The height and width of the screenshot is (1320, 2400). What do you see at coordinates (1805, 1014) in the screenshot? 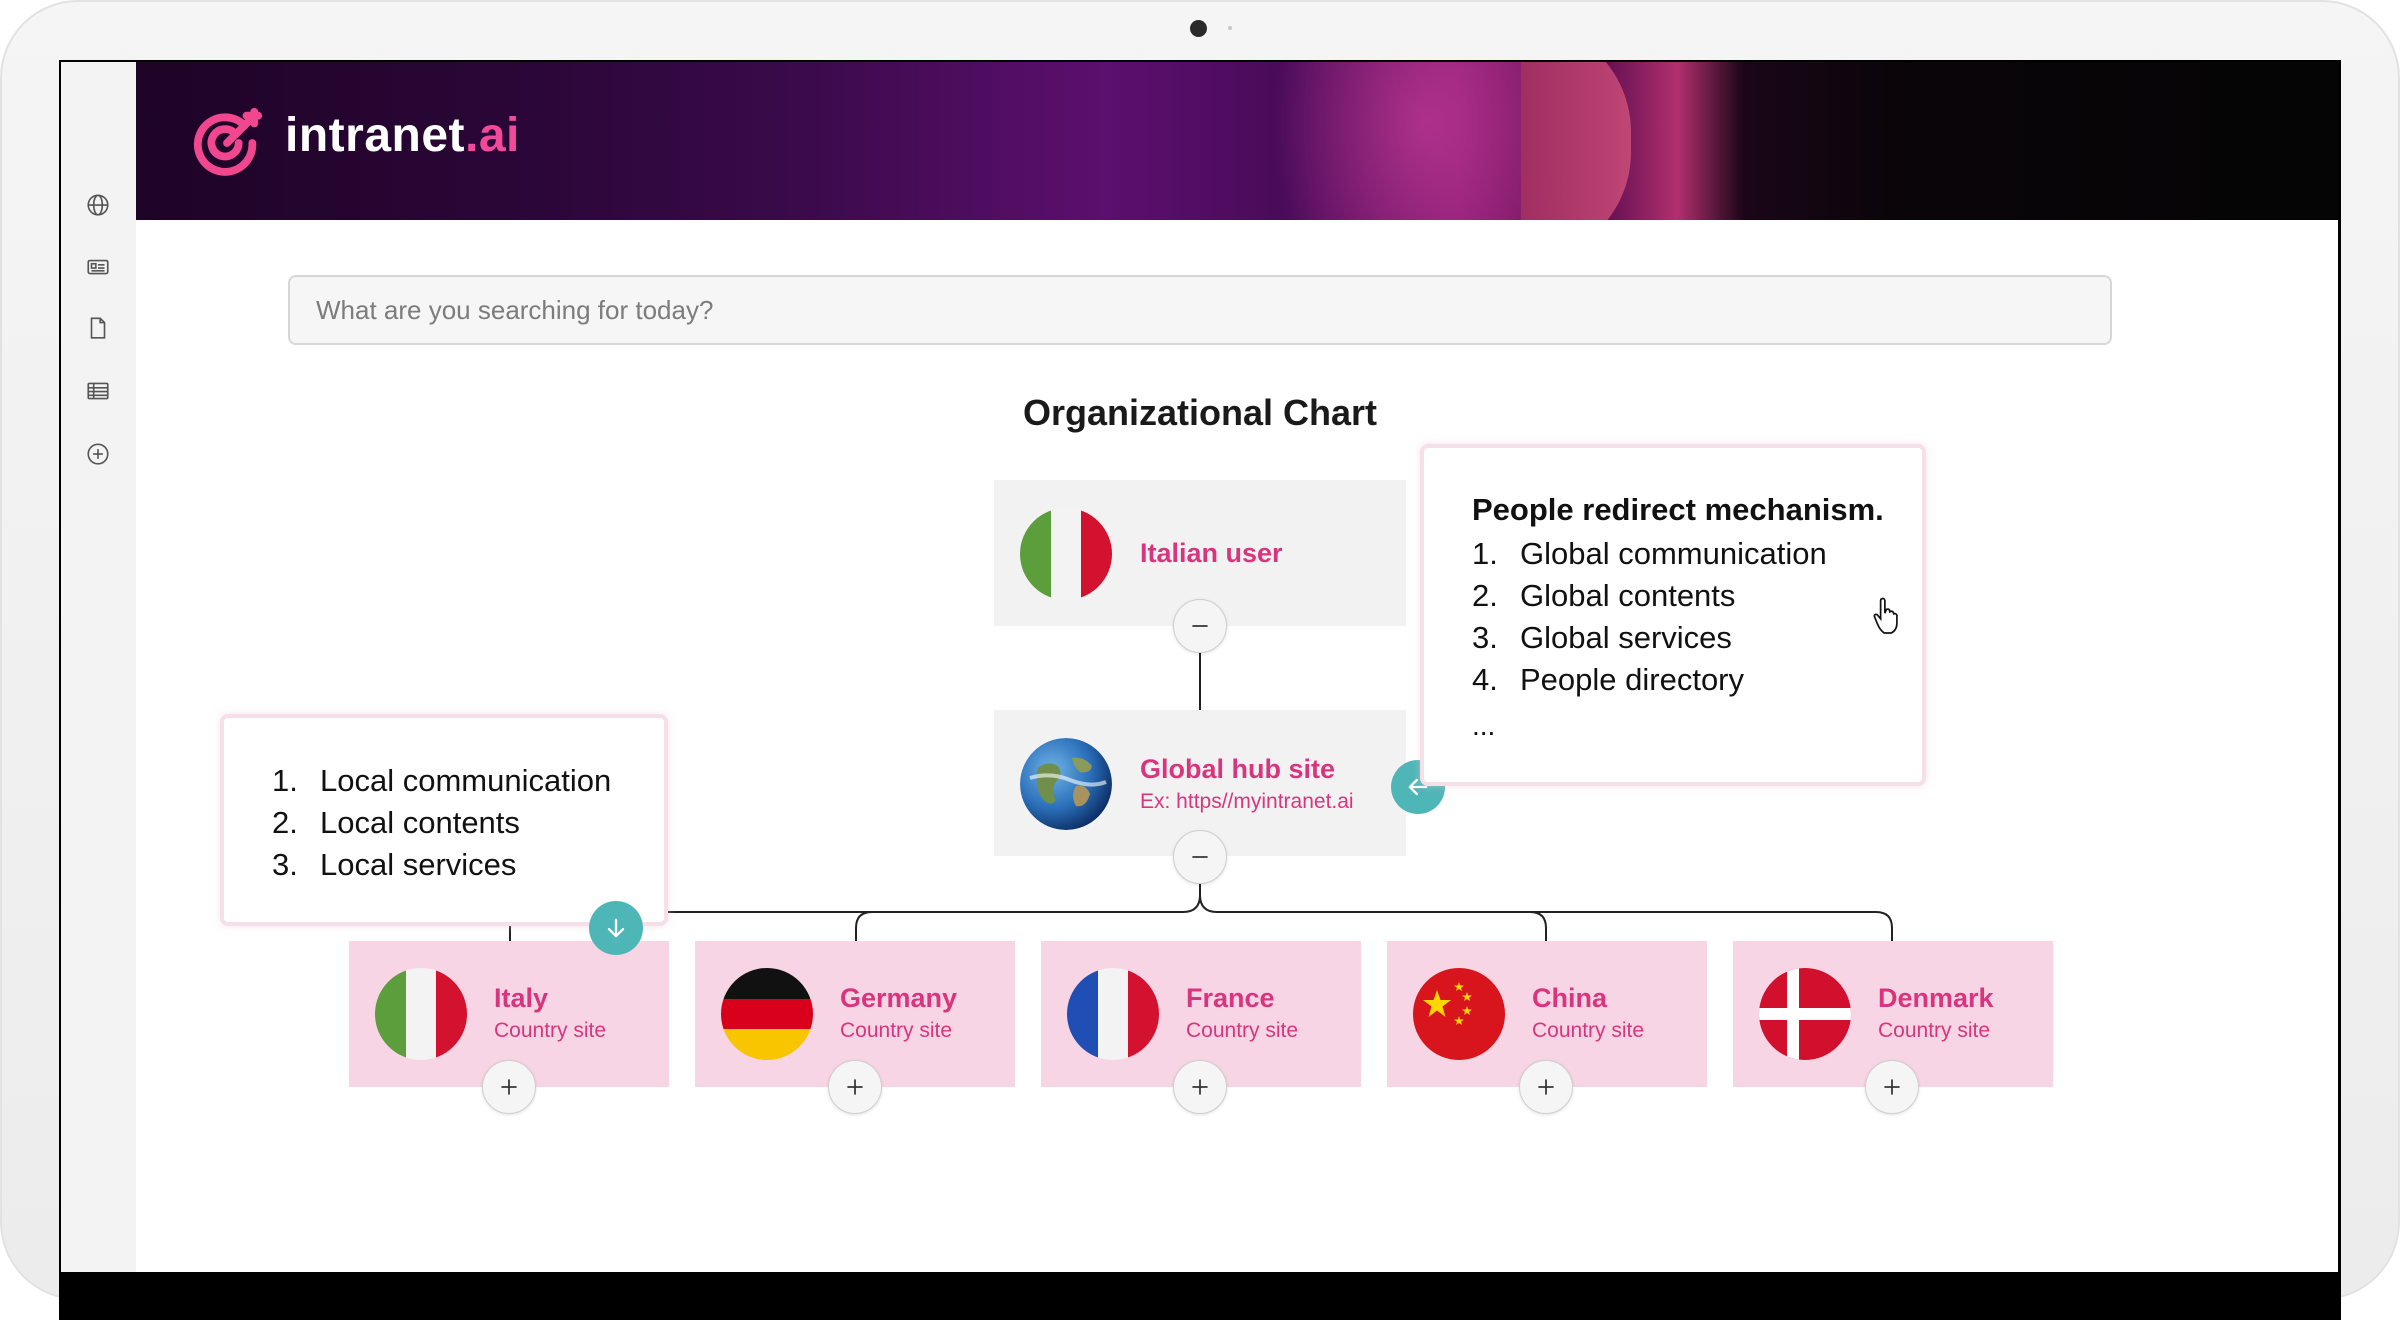
I see `denmark-flag-icon` at bounding box center [1805, 1014].